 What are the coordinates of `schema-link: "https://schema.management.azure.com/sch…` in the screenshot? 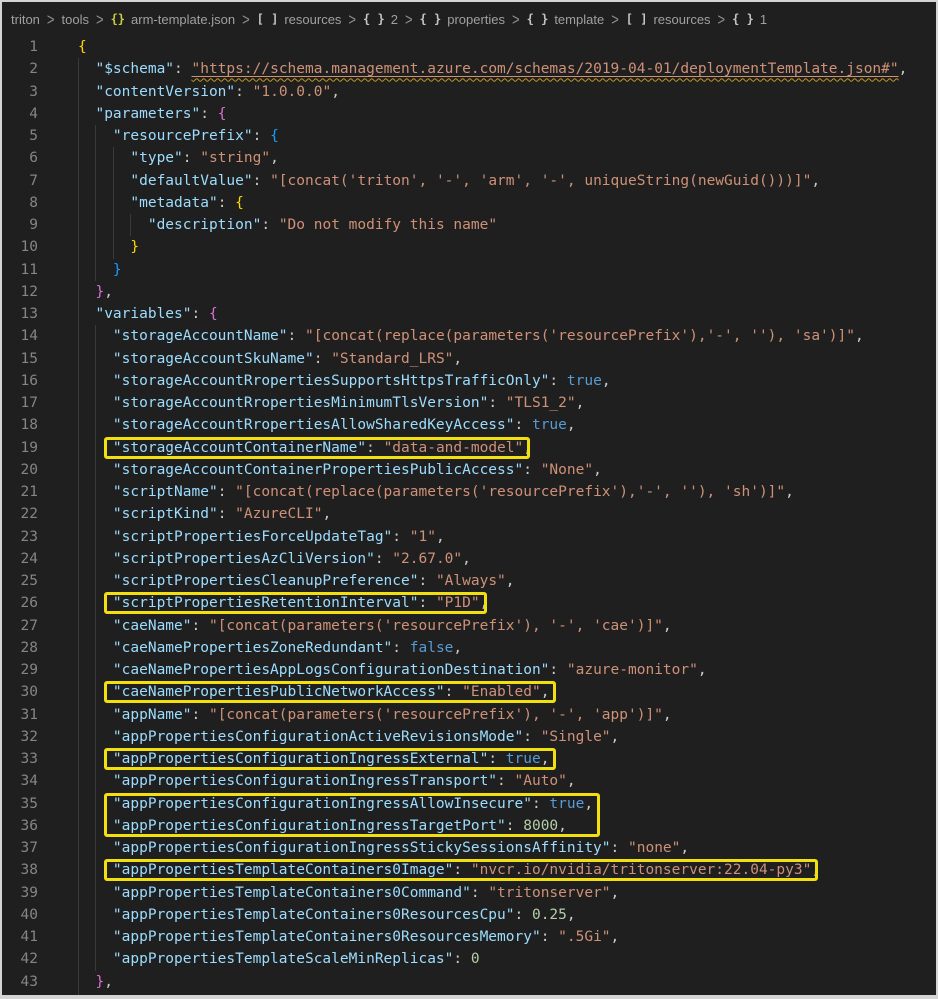 It's located at (545, 69).